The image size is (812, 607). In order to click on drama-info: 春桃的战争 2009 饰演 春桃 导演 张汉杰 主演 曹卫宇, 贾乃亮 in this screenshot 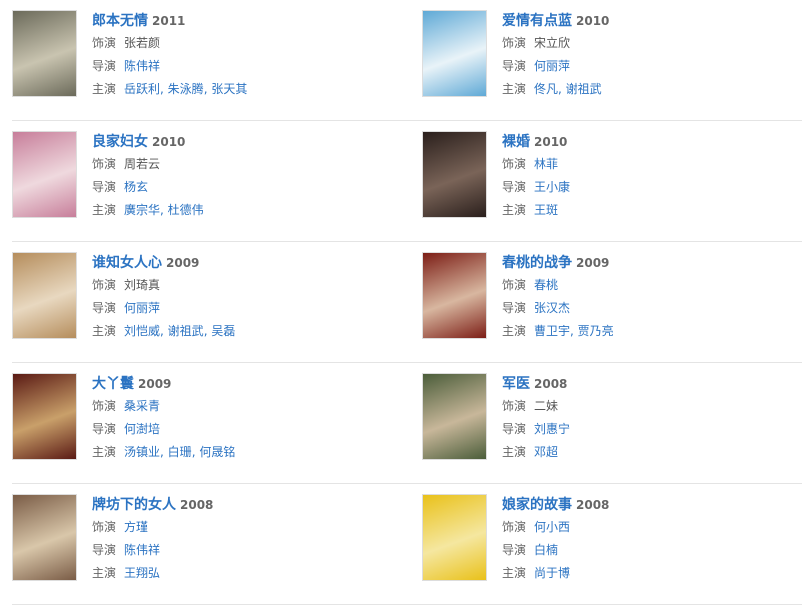, I will do `click(558, 297)`.